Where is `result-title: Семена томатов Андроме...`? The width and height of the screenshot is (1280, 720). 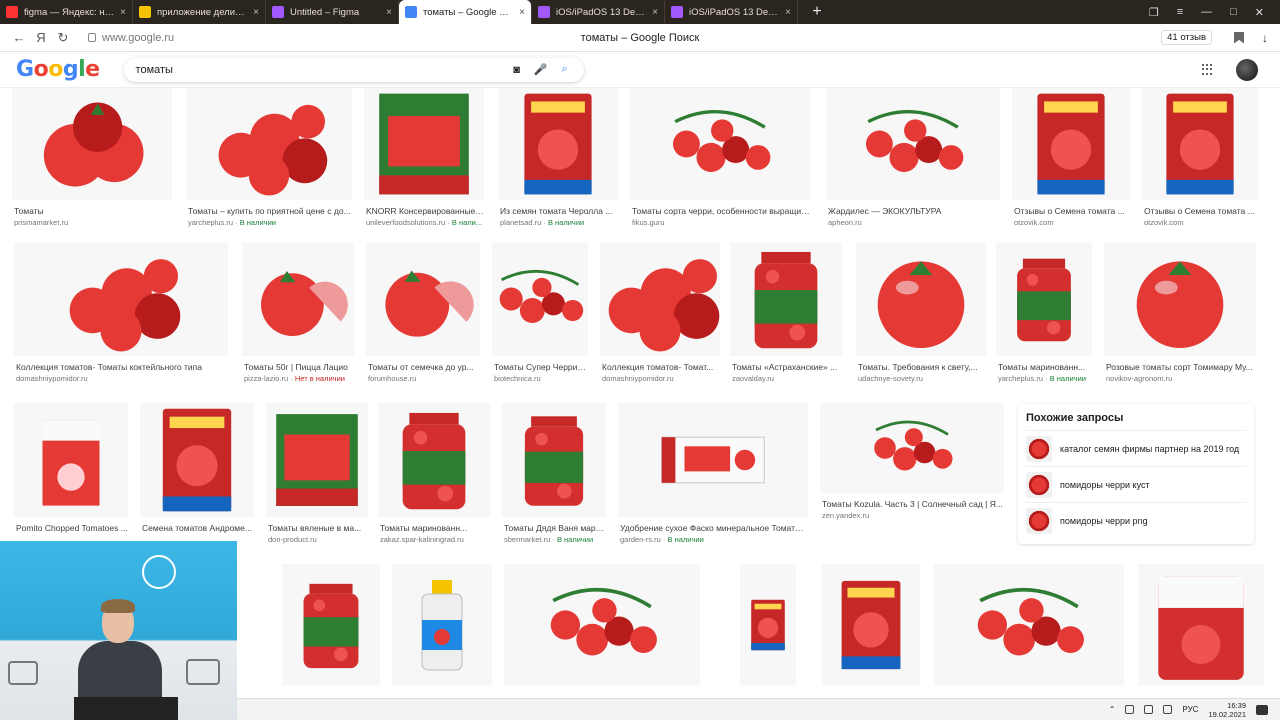
result-title: Семена томатов Андроме... is located at coordinates (198, 528).